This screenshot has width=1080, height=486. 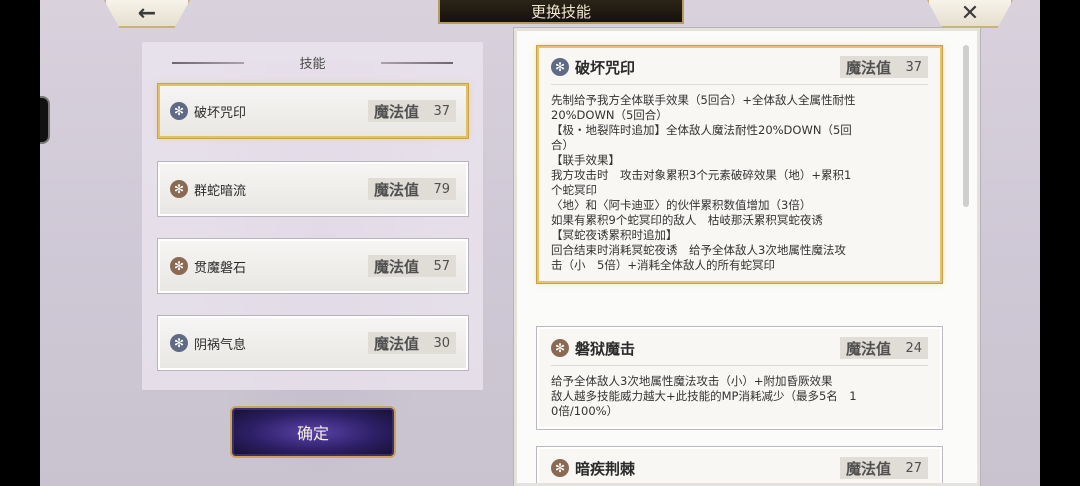 I want to click on back-button: ←, so click(x=147, y=14).